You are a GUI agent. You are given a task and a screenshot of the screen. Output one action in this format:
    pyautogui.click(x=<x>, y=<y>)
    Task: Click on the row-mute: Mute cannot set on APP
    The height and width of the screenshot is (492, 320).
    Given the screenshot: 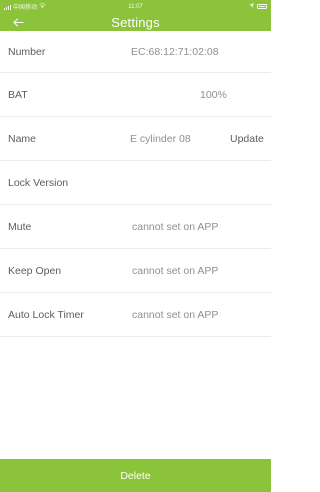 What is the action you would take?
    pyautogui.click(x=135, y=227)
    